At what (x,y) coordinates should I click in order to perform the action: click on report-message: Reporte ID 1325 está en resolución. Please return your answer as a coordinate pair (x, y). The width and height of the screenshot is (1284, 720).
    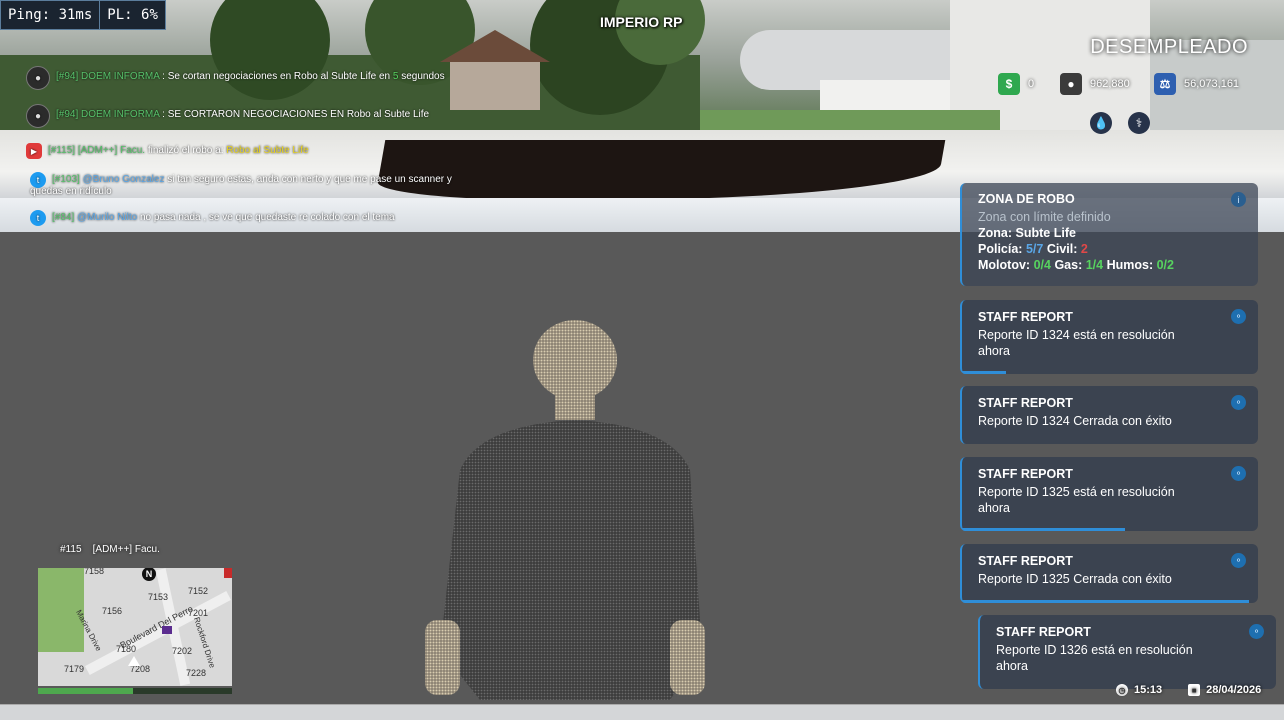
    Looking at the image, I should click on (1076, 492).